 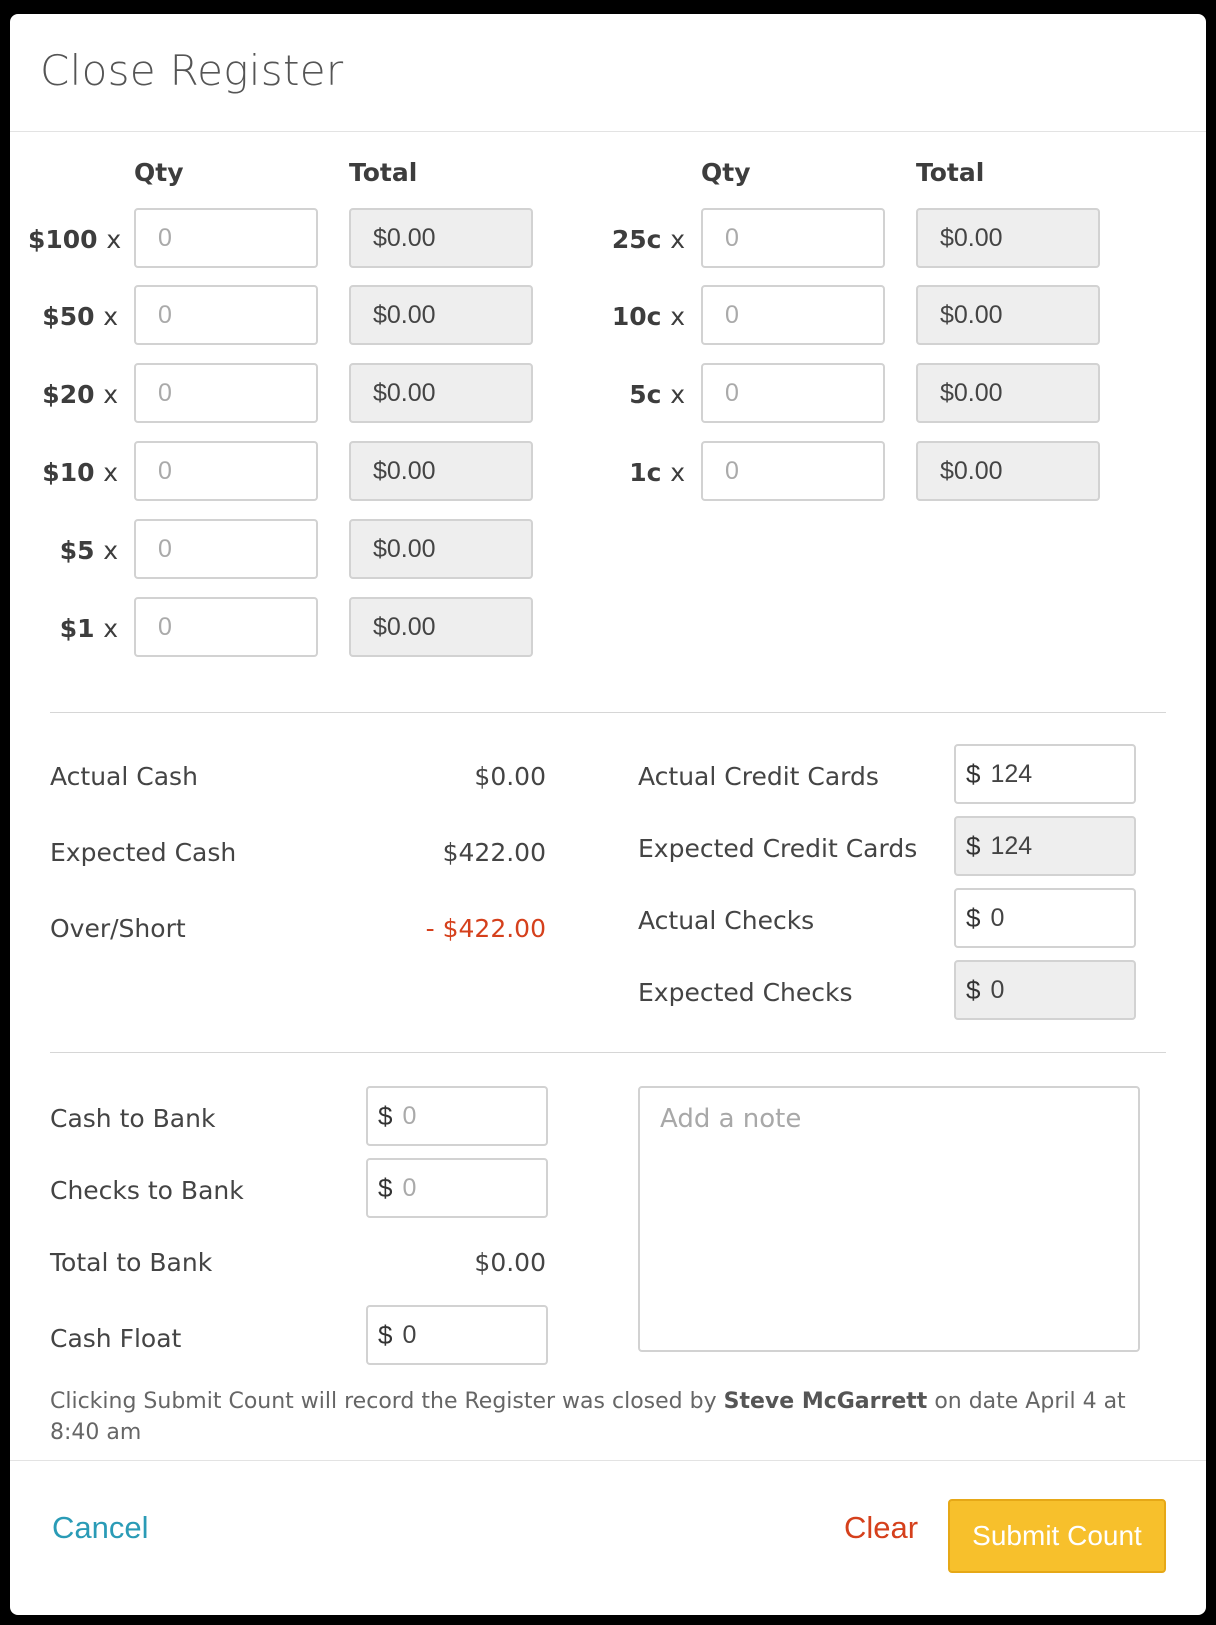 What do you see at coordinates (1045, 774) in the screenshot?
I see `actual-credit-input: $ 124` at bounding box center [1045, 774].